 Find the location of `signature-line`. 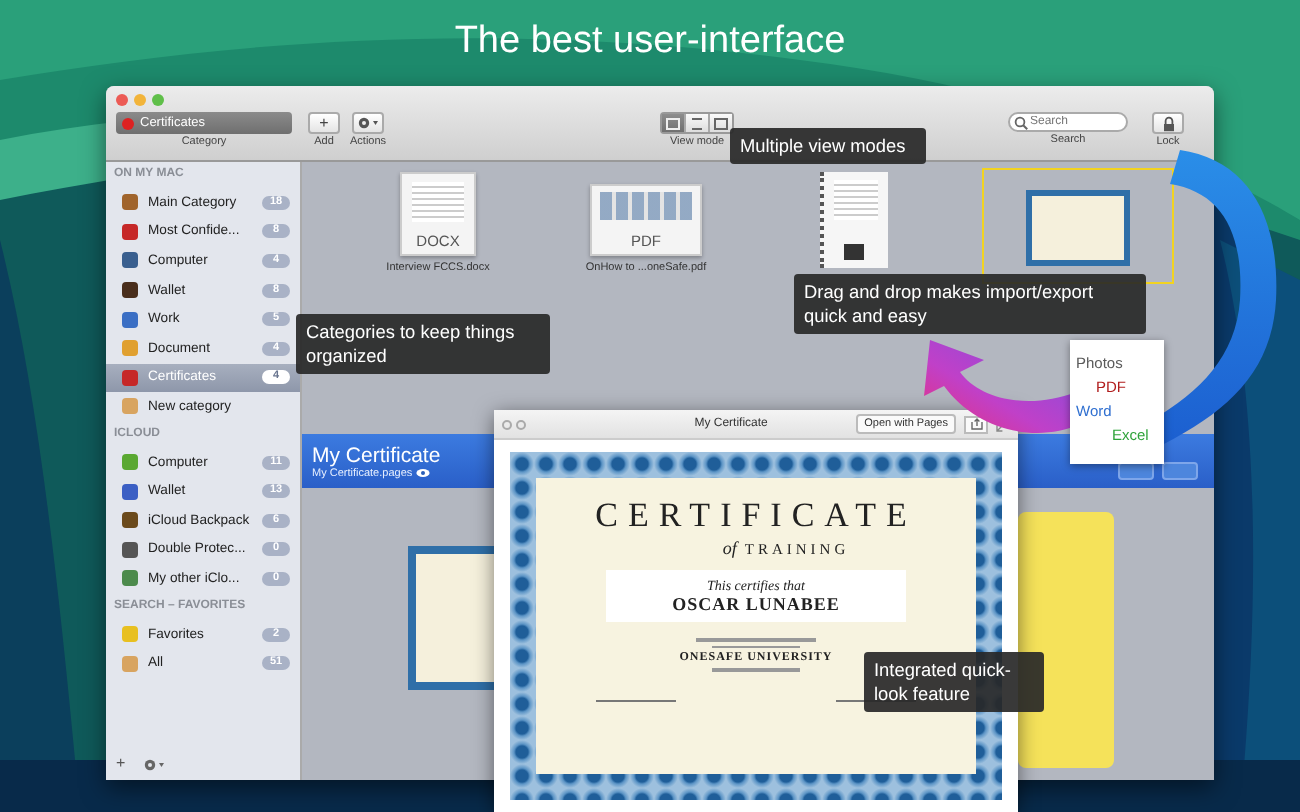

signature-line is located at coordinates (636, 700).